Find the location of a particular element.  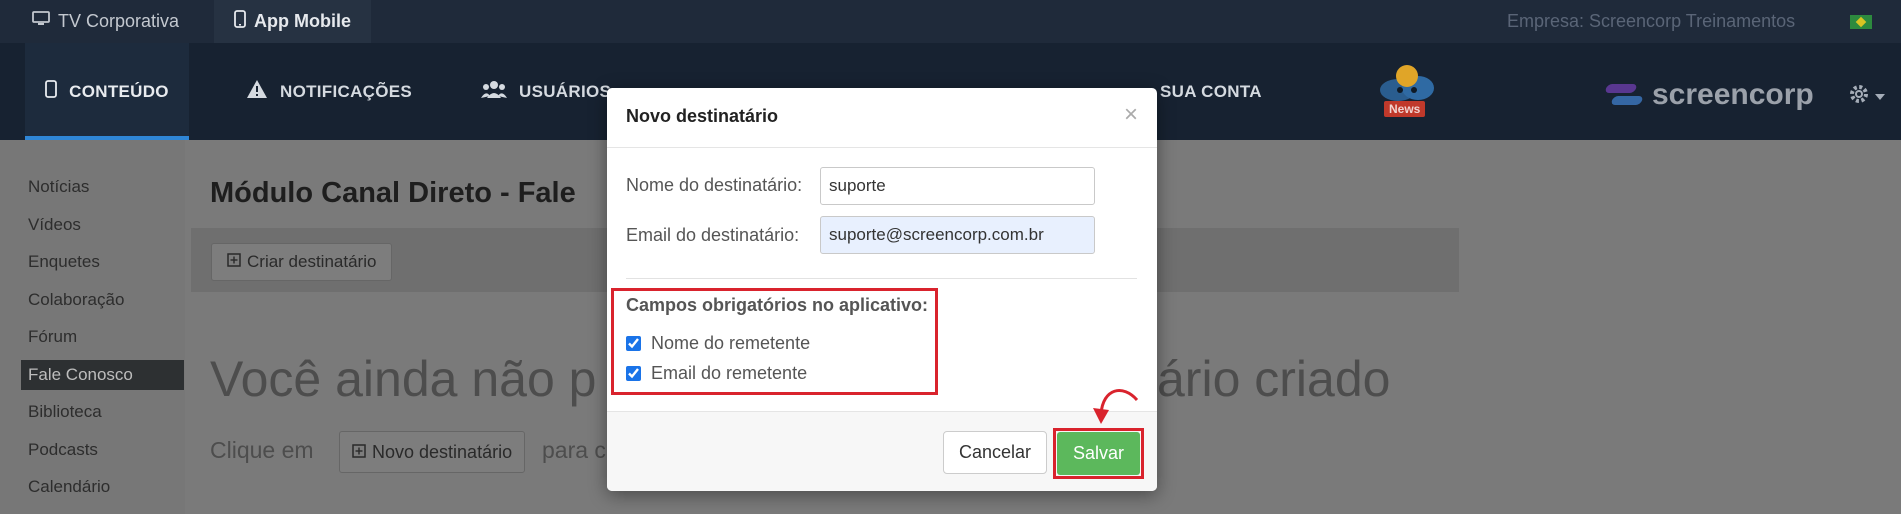

brand-name: screencorp is located at coordinates (1733, 94).